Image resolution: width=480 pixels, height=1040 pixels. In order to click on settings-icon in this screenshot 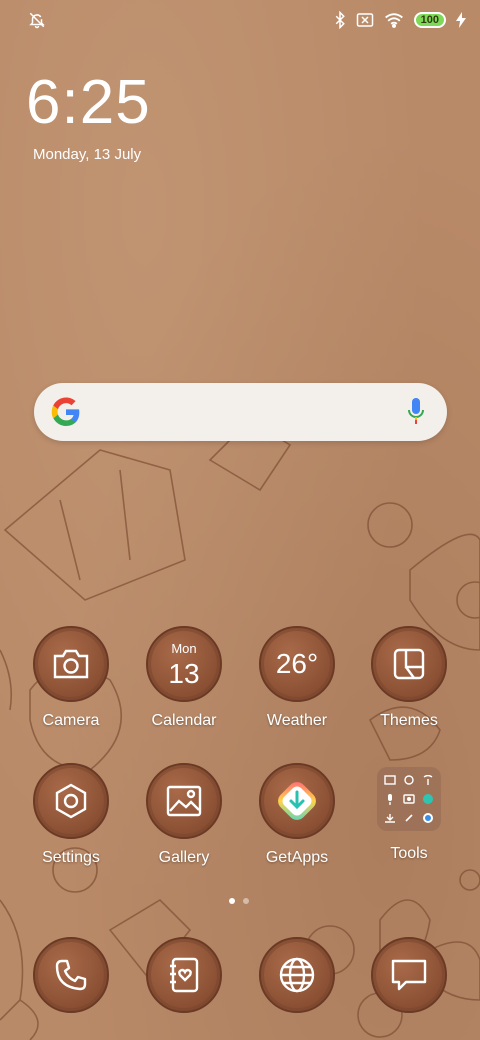, I will do `click(71, 801)`.